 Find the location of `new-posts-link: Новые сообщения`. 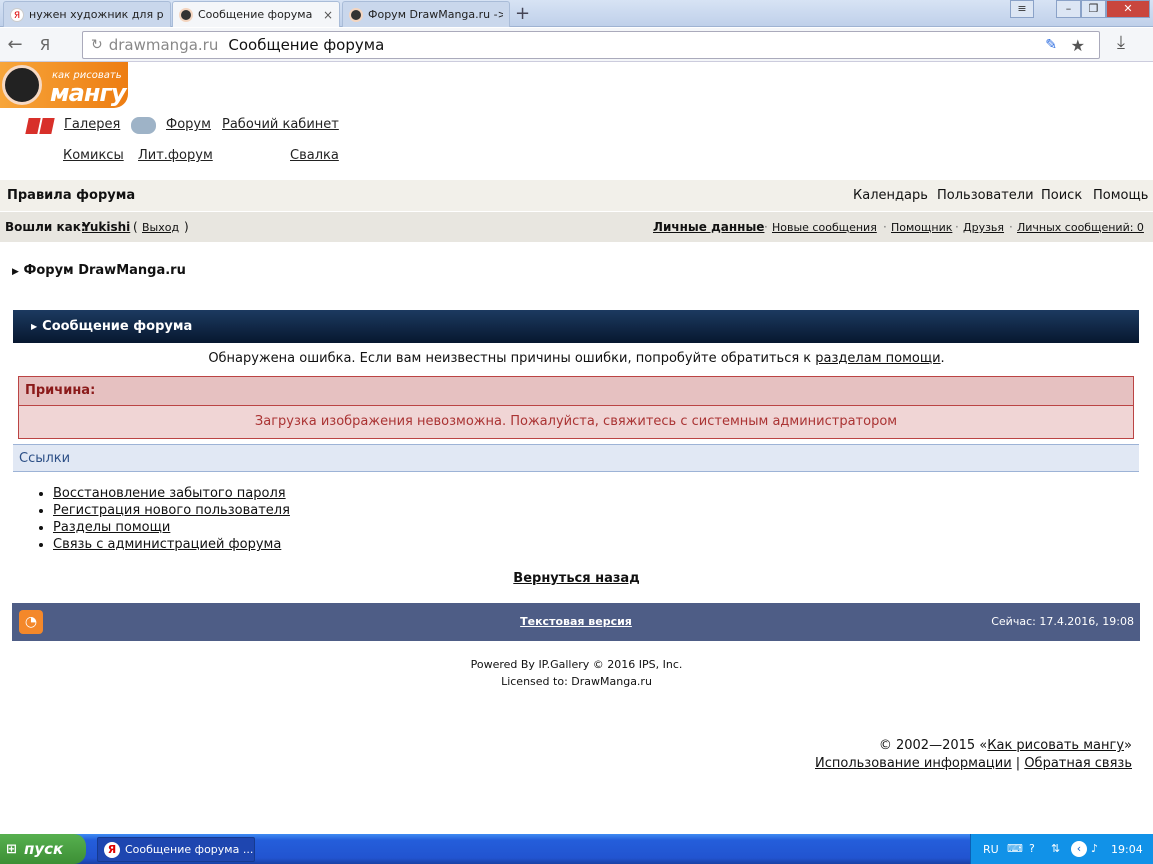

new-posts-link: Новые сообщения is located at coordinates (824, 227).